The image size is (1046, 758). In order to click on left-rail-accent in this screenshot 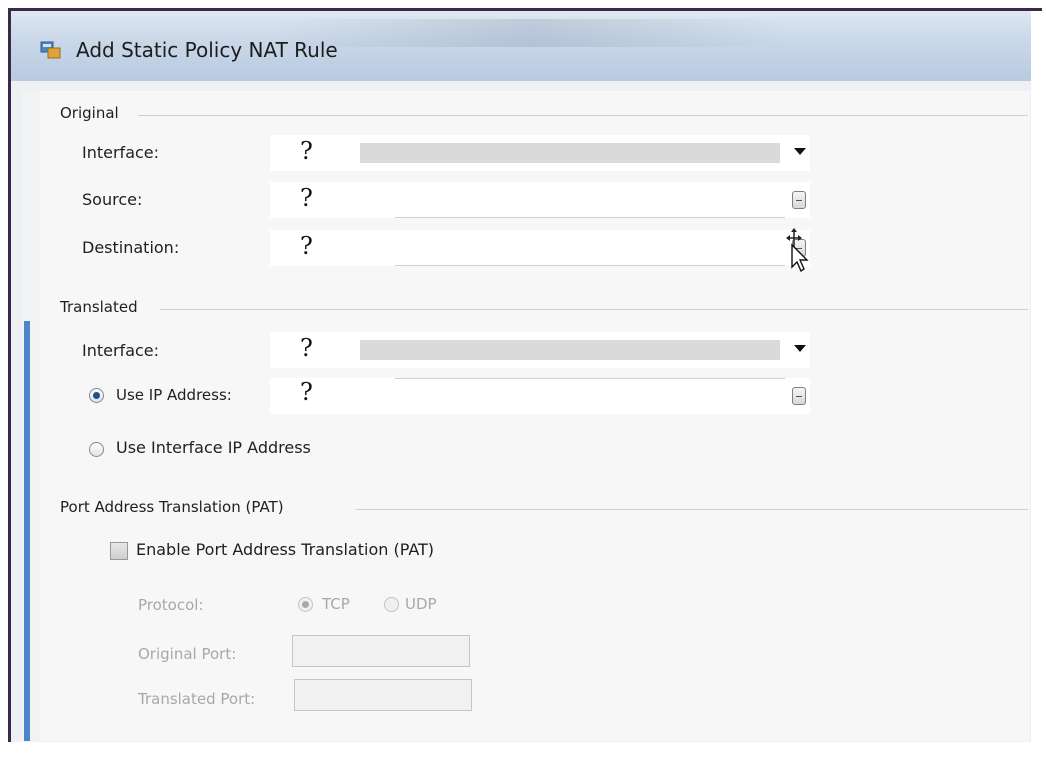, I will do `click(27, 531)`.